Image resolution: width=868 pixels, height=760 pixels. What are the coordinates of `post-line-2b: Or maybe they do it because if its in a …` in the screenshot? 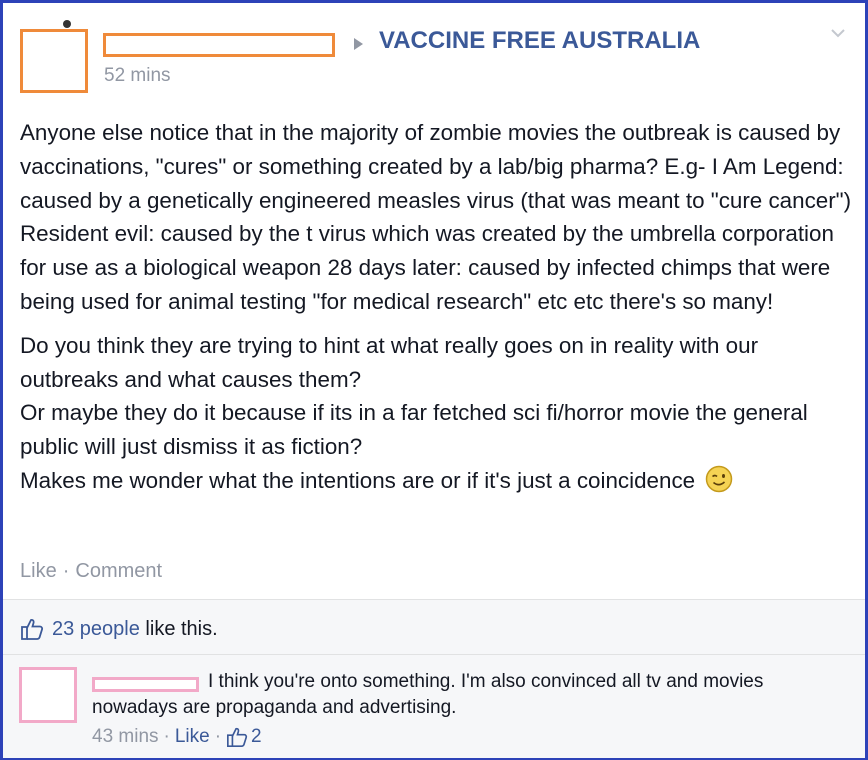 It's located at (414, 430).